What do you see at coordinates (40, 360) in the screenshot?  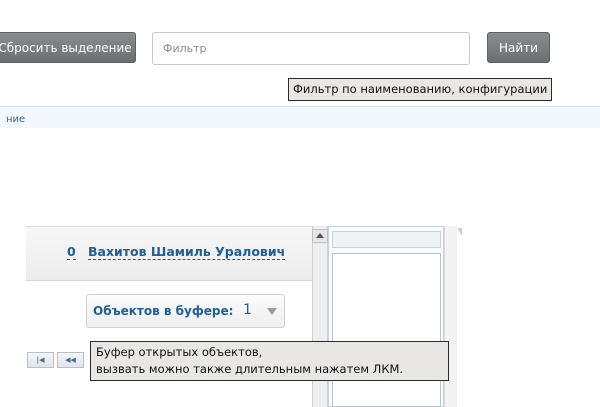 I see `pager-first-button: |◀` at bounding box center [40, 360].